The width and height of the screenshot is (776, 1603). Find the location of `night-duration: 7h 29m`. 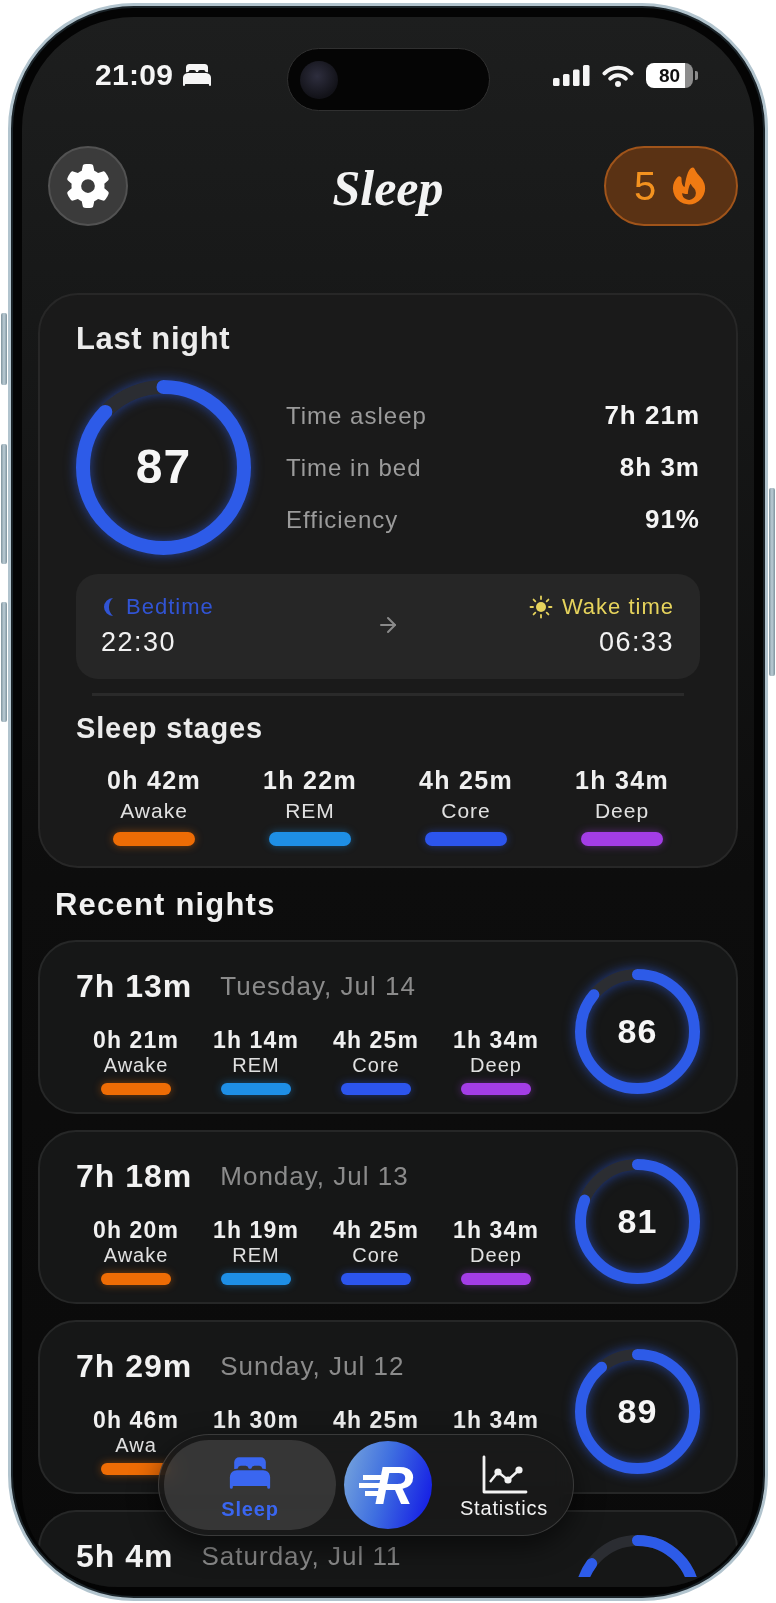

night-duration: 7h 29m is located at coordinates (134, 1366).